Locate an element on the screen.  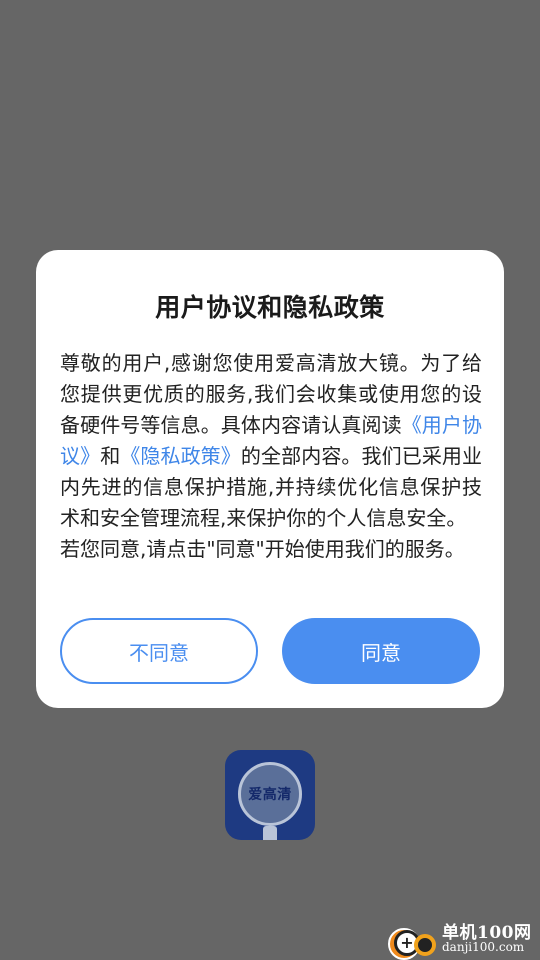
privacy-policy-link: 《隐私政策》 is located at coordinates (180, 456).